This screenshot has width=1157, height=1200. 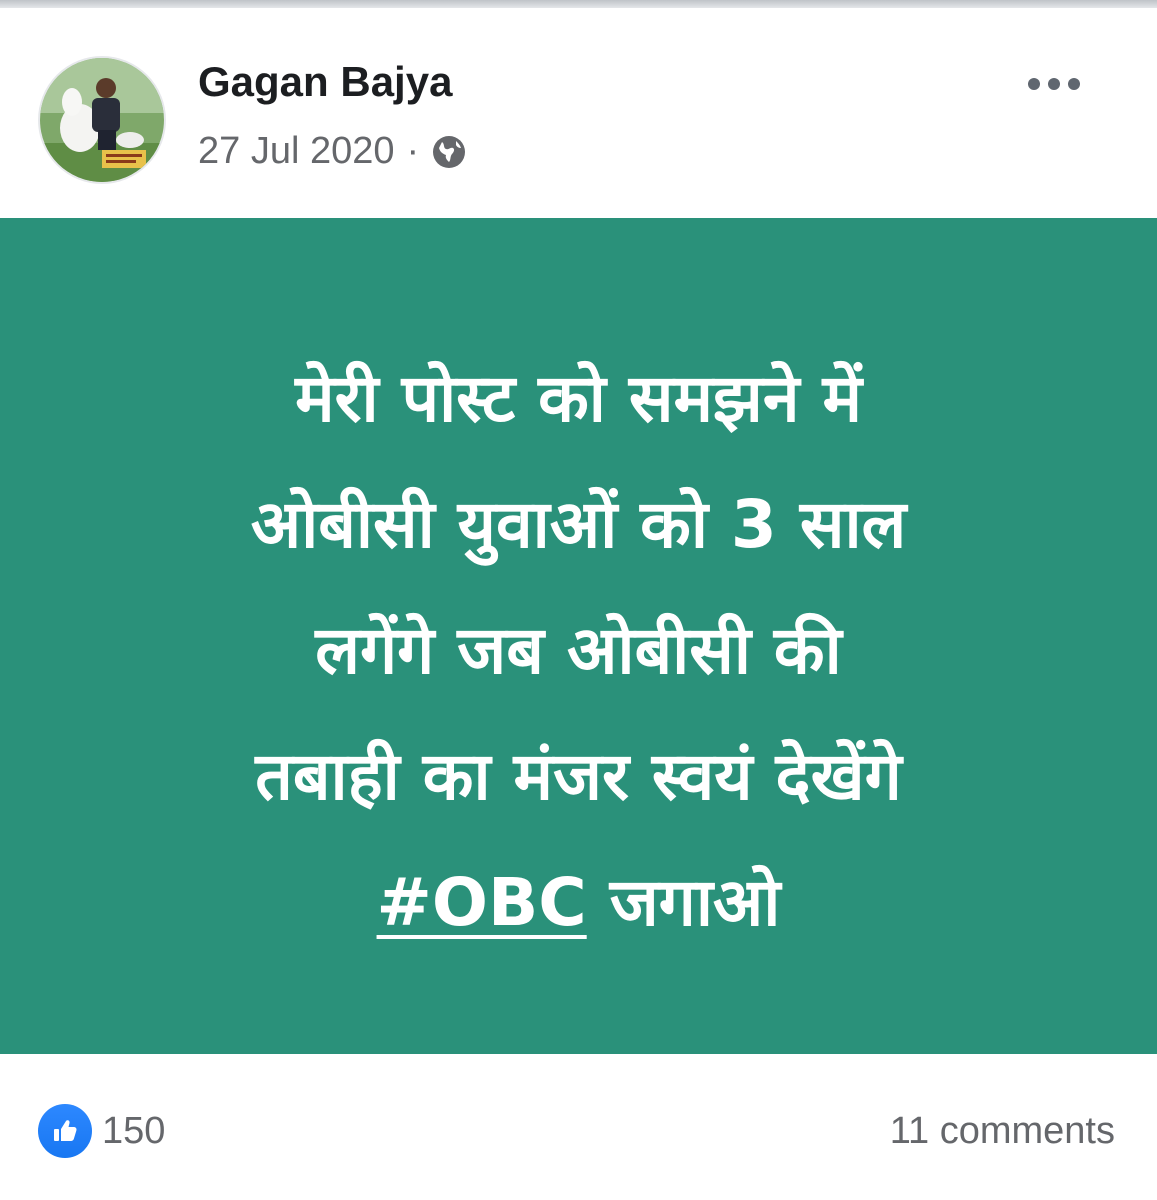 What do you see at coordinates (578, 398) in the screenshot?
I see `post-text-line: मेरी पोस्ट को समझने में` at bounding box center [578, 398].